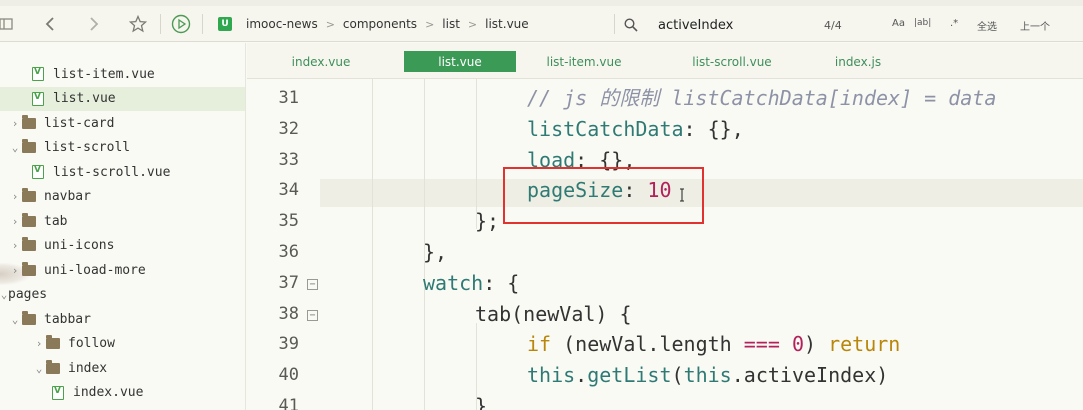  I want to click on file-item: index.vue, so click(122, 393).